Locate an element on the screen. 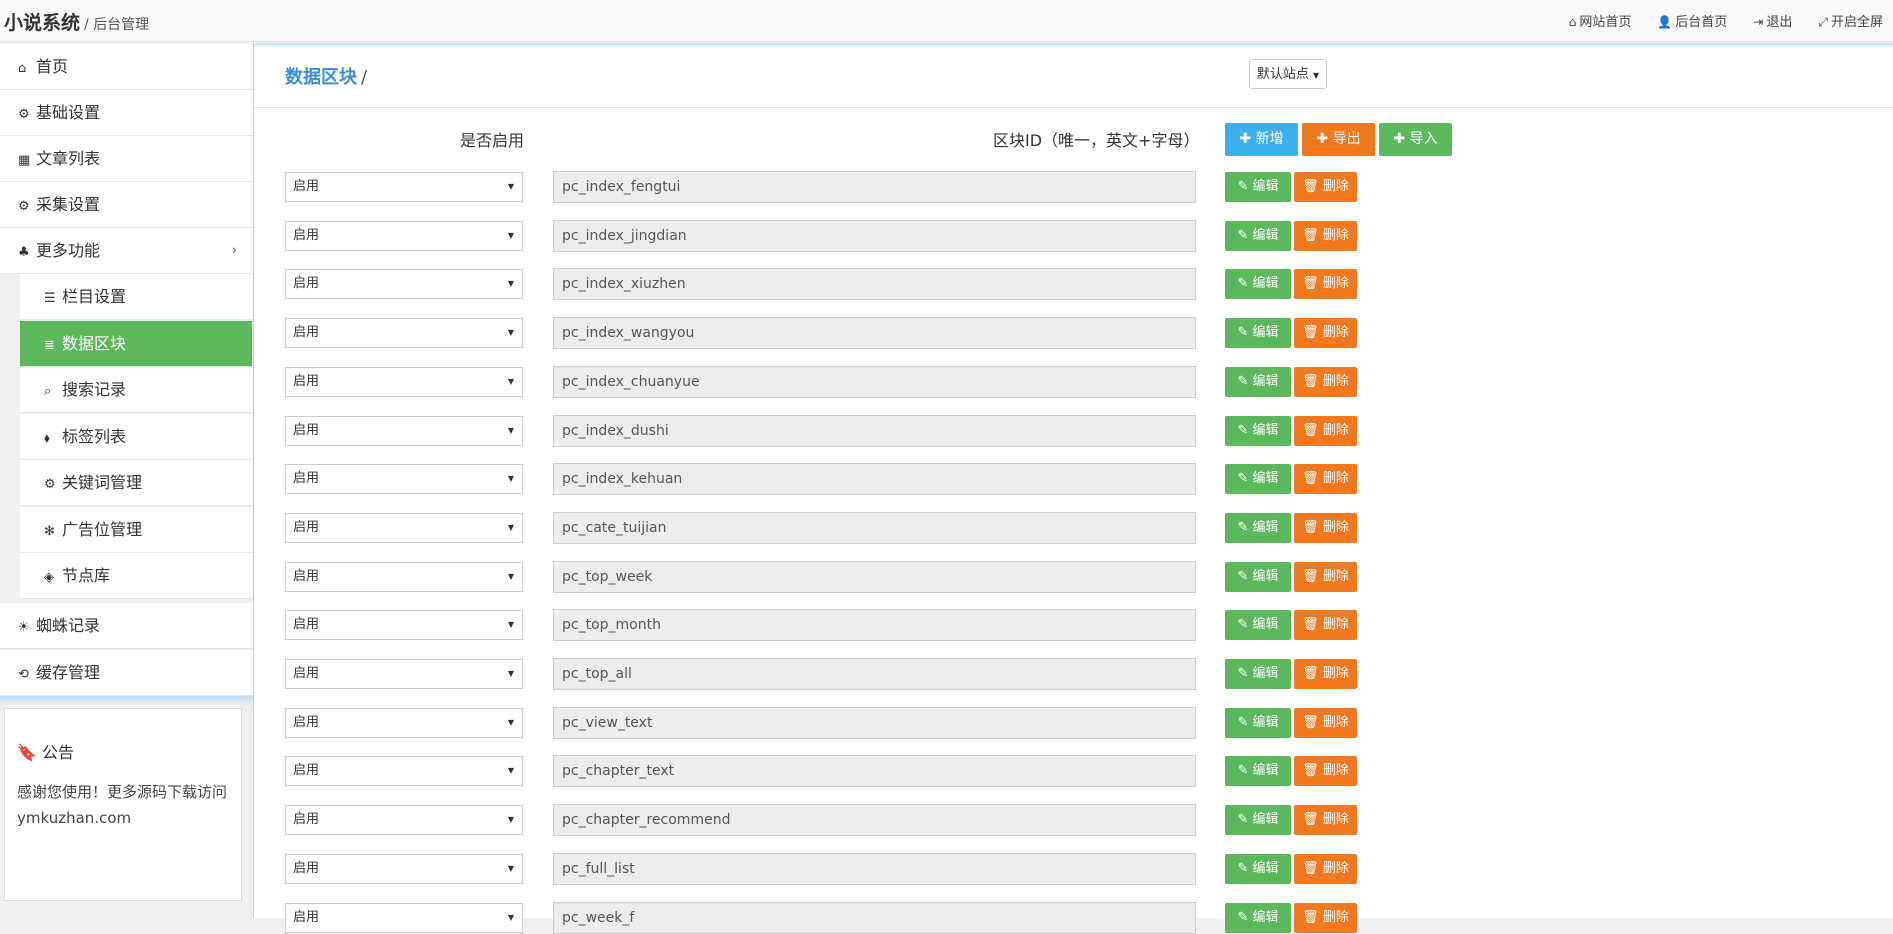 This screenshot has height=934, width=1893. import-button-label: 导入 is located at coordinates (1423, 139).